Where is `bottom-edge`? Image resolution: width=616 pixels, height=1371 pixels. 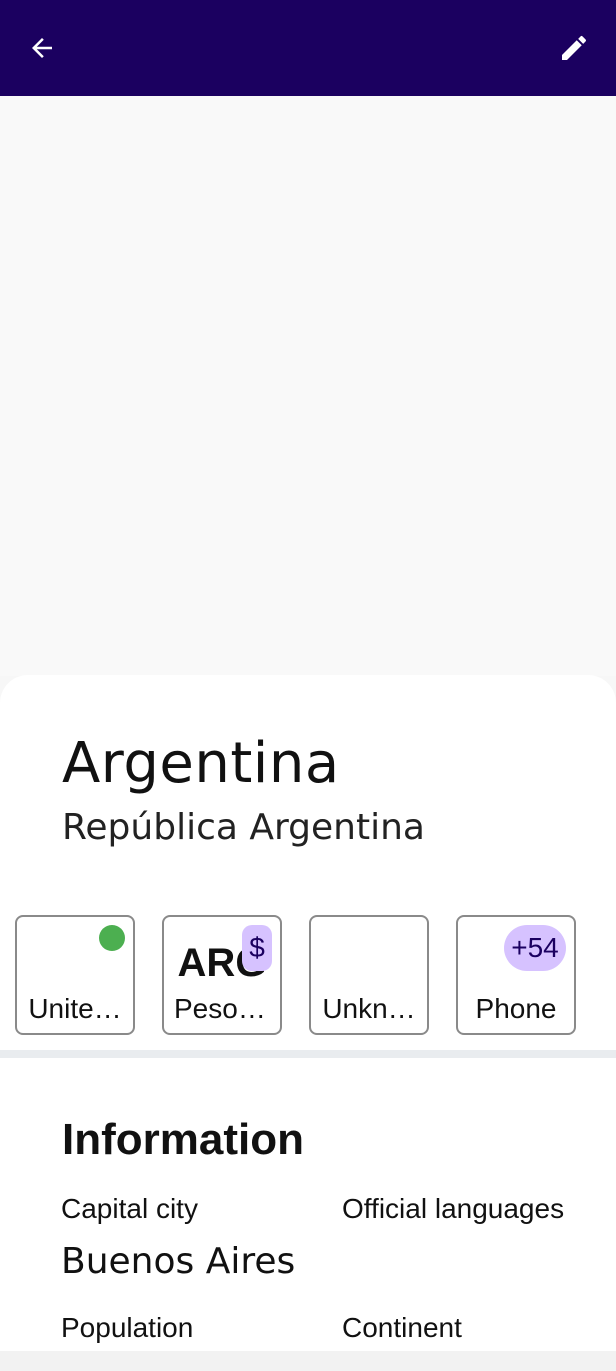 bottom-edge is located at coordinates (308, 1361).